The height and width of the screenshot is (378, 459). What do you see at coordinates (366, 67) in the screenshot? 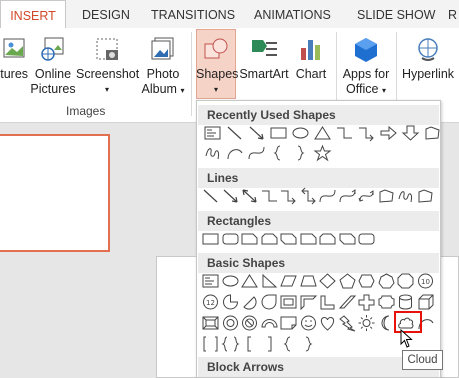
I see `apps-for-office-button: Apps for Office ▾` at bounding box center [366, 67].